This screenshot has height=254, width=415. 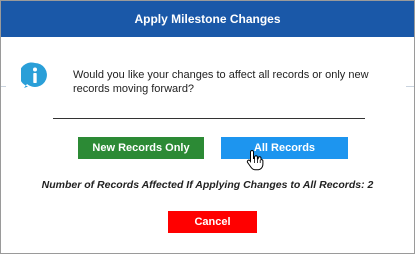 I want to click on new-records-only-label: New Records Only, so click(x=141, y=148).